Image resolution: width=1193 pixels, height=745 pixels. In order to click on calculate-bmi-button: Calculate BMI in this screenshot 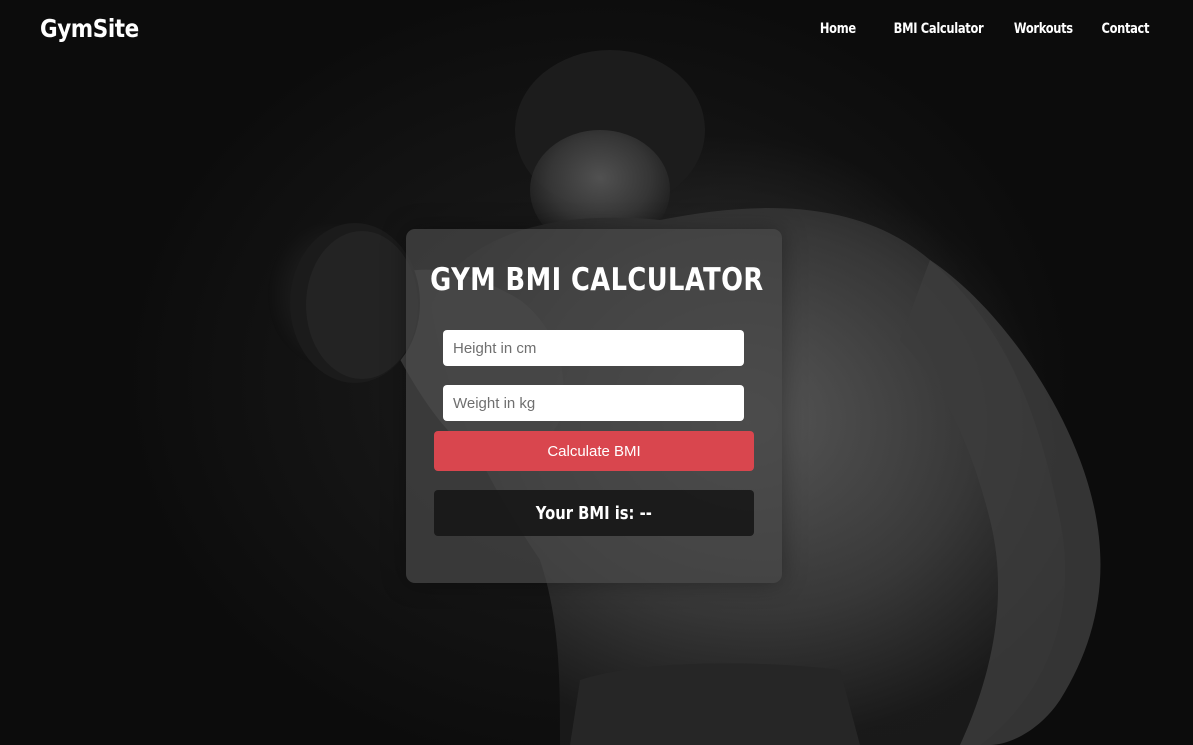, I will do `click(594, 451)`.